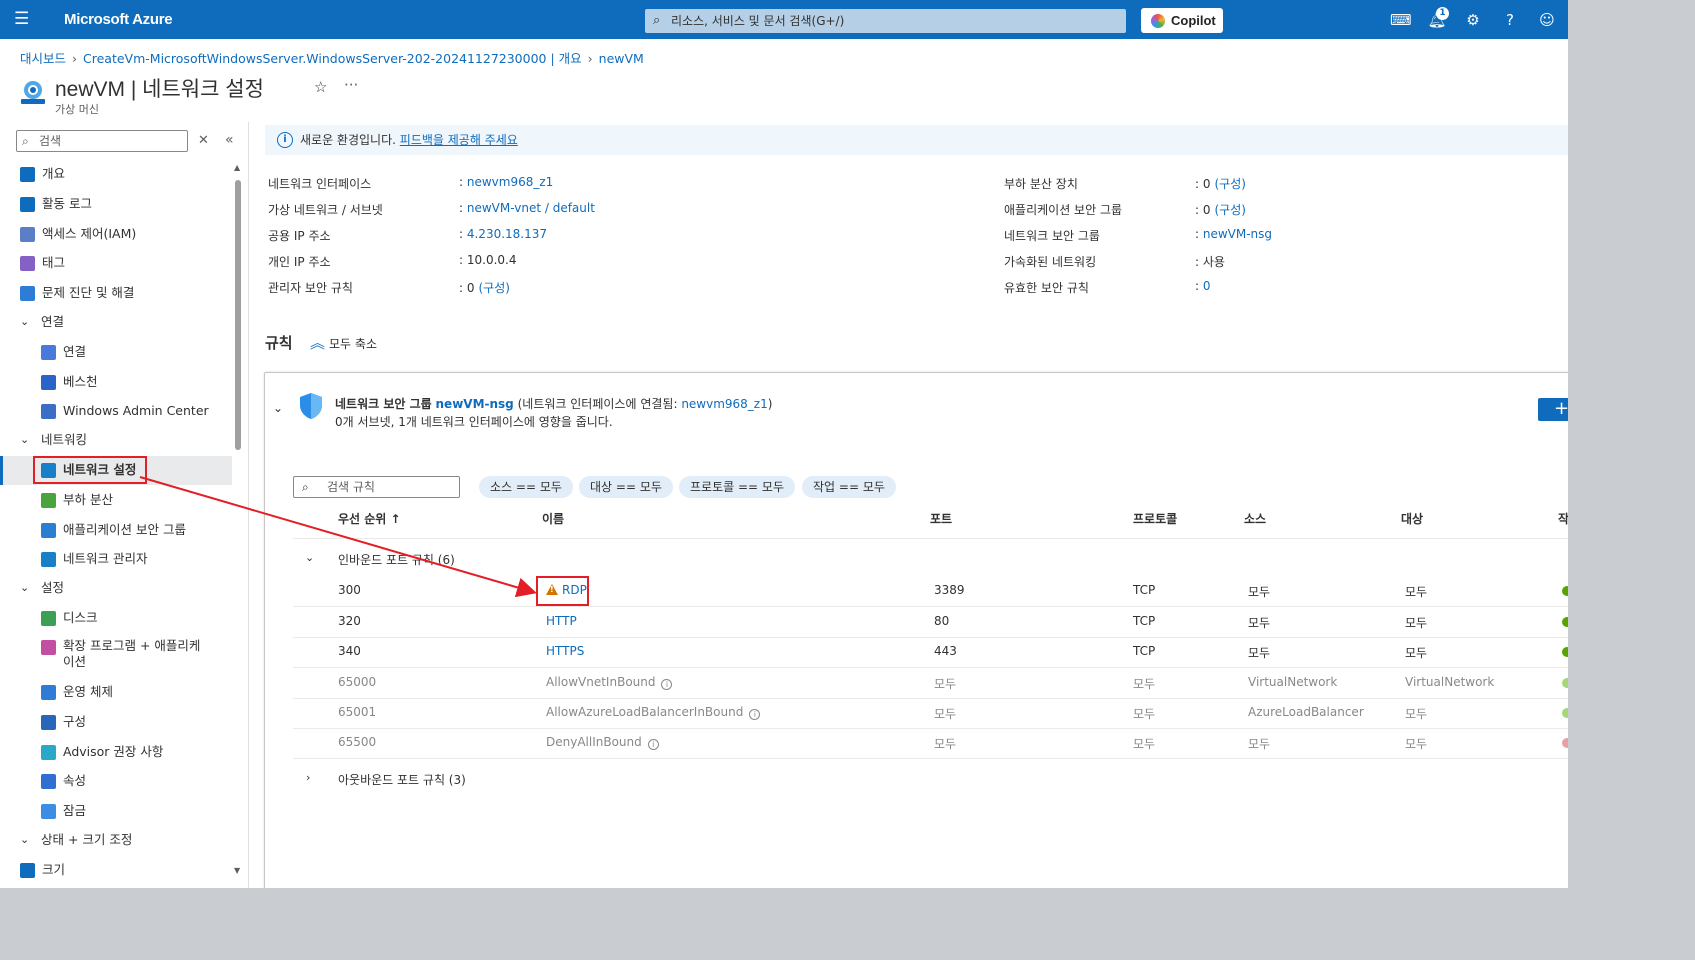  Describe the element at coordinates (1259, 653) in the screenshot. I see `cell-source: 모두` at that location.